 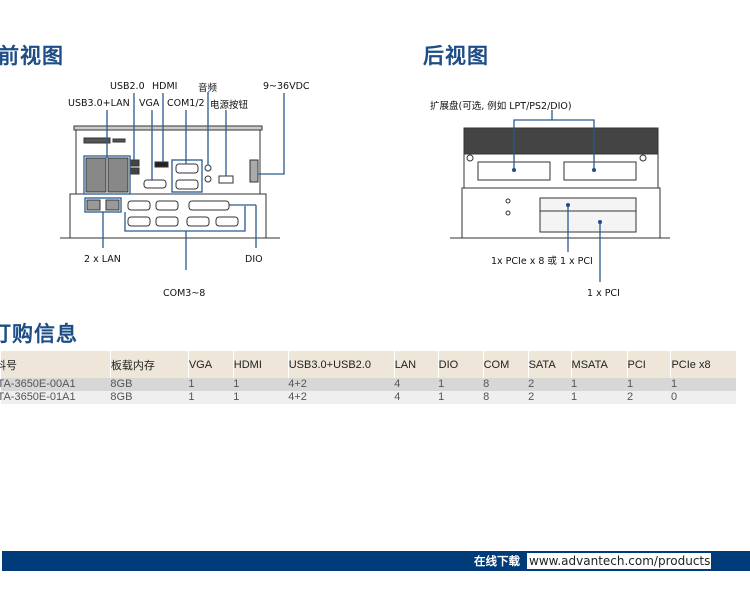 I want to click on col-header: PCI, so click(x=648, y=364).